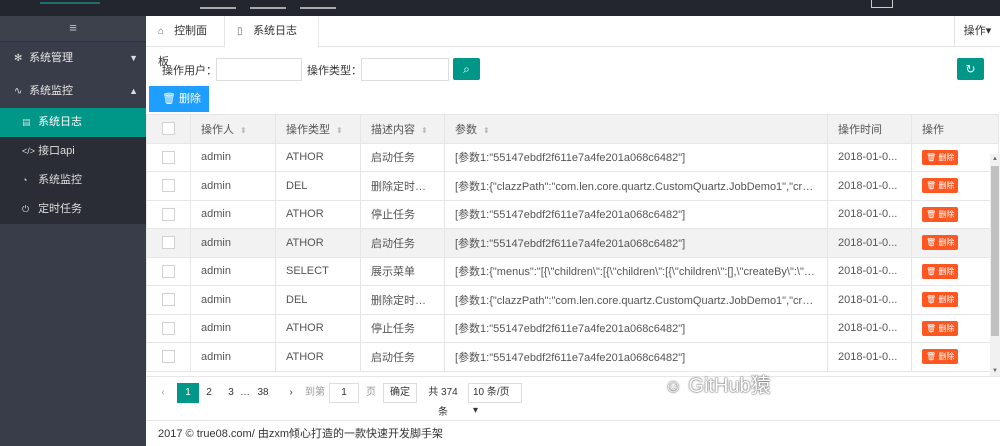 Image resolution: width=1000 pixels, height=446 pixels. I want to click on tab-label: 系统日志, so click(275, 31).